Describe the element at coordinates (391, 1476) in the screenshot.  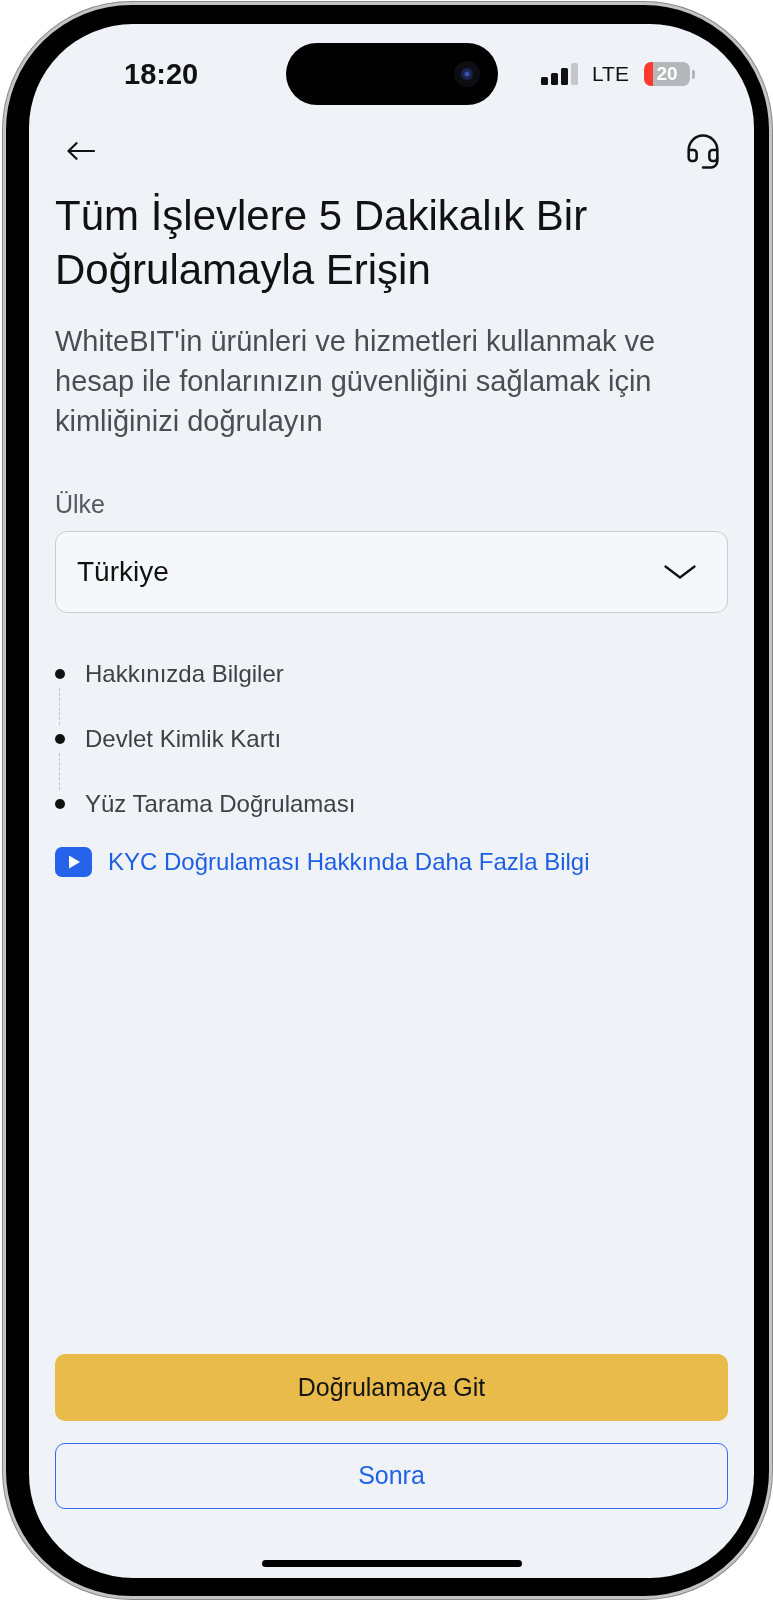
I see `later-button: Sonra` at that location.